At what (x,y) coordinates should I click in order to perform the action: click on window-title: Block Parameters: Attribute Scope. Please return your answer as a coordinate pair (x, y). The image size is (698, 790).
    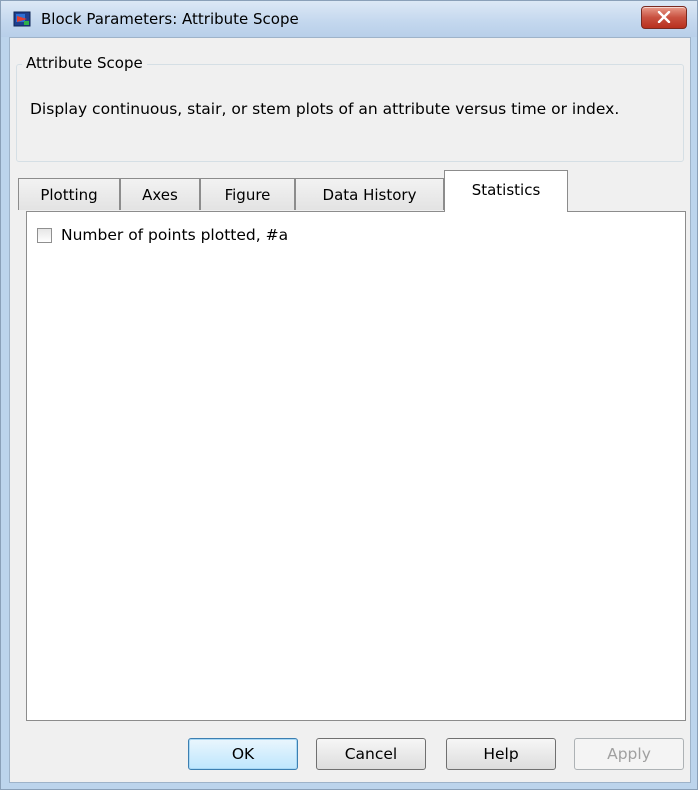
    Looking at the image, I should click on (170, 19).